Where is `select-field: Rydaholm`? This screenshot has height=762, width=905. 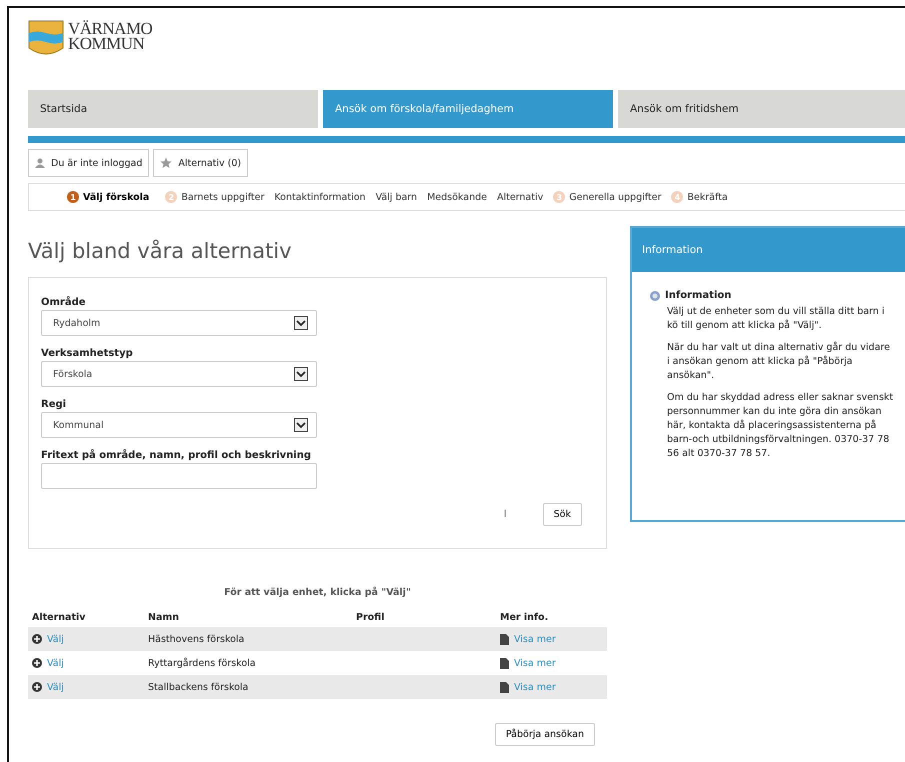
select-field: Rydaholm is located at coordinates (179, 323).